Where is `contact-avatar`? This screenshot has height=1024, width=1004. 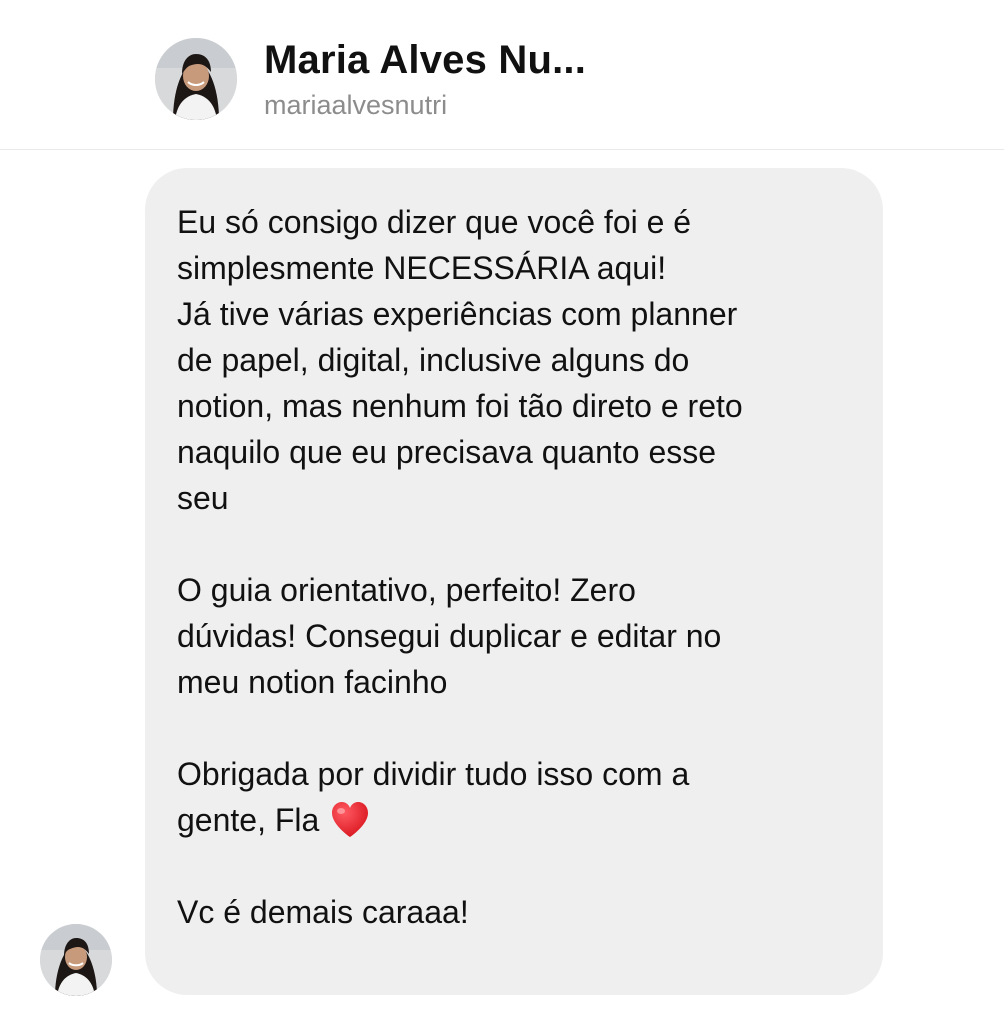
contact-avatar is located at coordinates (196, 79).